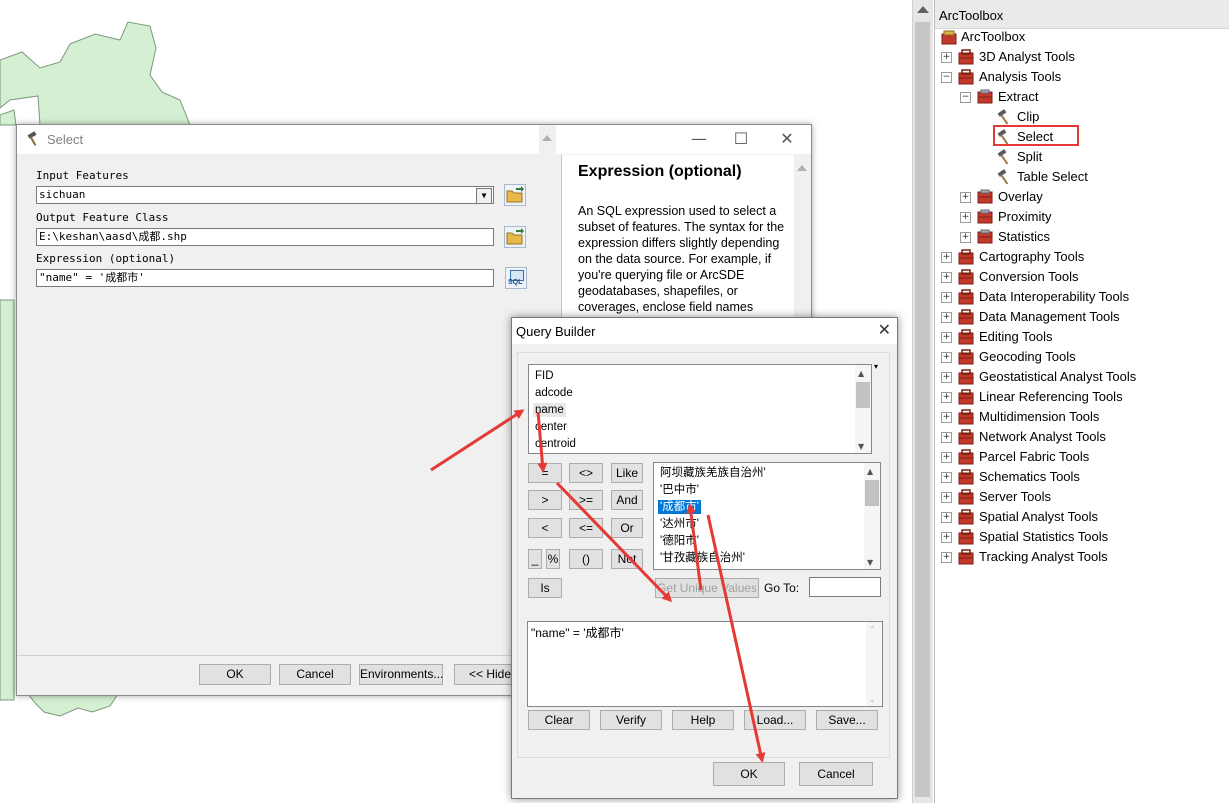  What do you see at coordinates (1080, 117) in the screenshot?
I see `toolbox-item: Clip` at bounding box center [1080, 117].